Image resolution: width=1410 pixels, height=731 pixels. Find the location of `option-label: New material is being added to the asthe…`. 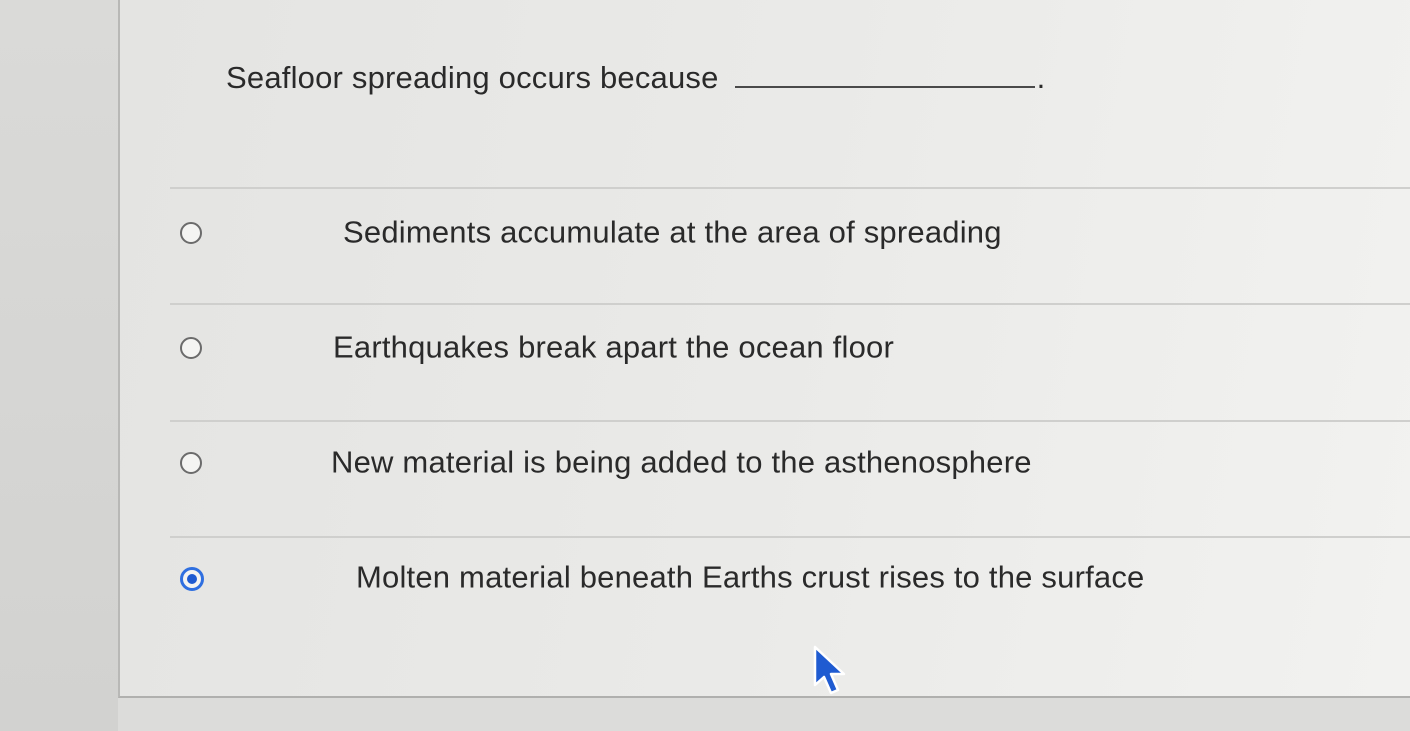

option-label: New material is being added to the asthe… is located at coordinates (681, 462).